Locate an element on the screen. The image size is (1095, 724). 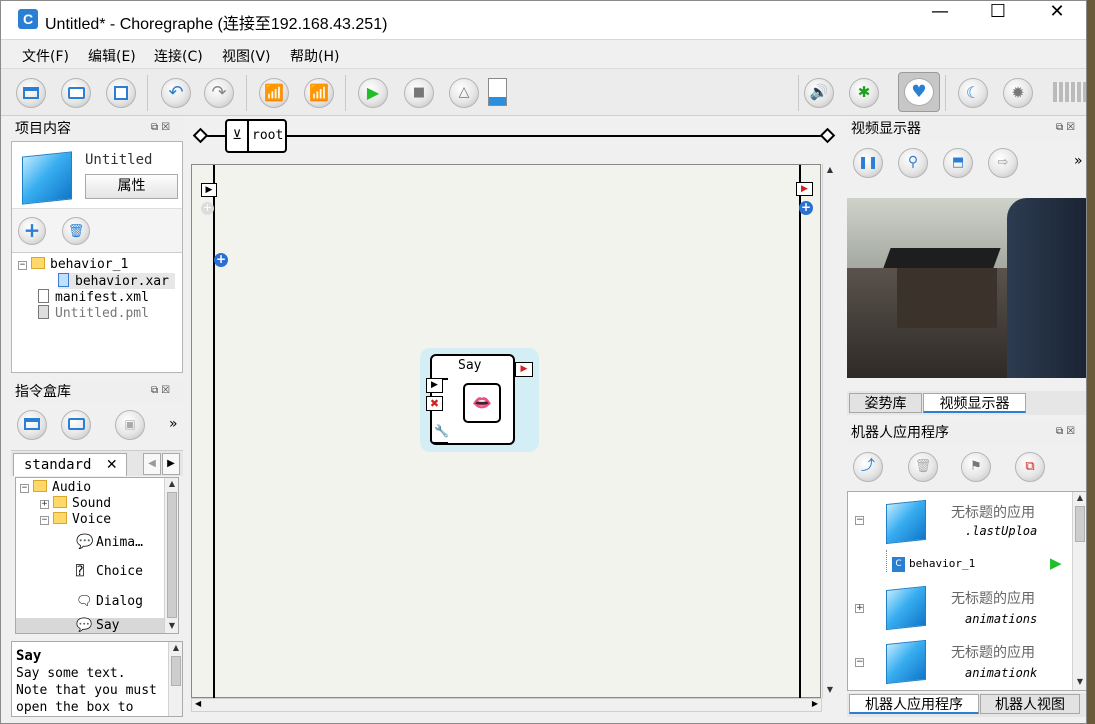
main-toolbar: ↶ ↷ 📶 📶 ▶ ■ △ 🔊 ✱ ♥ ☾ ✹ is located at coordinates (543, 92).